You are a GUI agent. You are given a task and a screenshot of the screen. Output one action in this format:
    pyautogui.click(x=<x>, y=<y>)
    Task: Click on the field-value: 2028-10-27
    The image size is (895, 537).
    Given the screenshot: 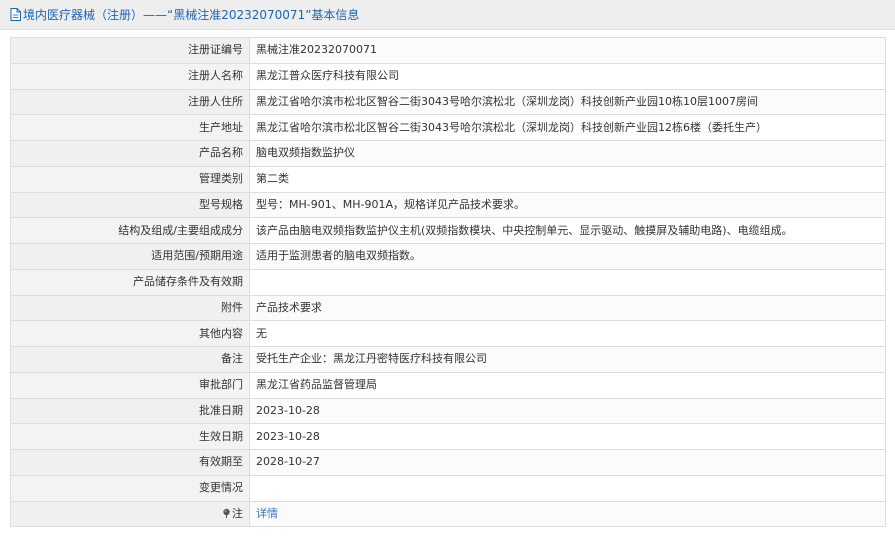 What is the action you would take?
    pyautogui.click(x=567, y=462)
    